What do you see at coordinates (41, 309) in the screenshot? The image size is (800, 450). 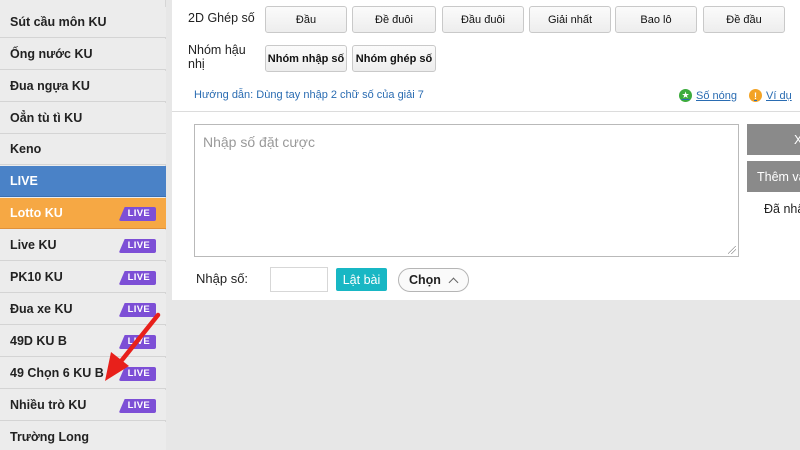 I see `sidebar-item-label: Đua xe KU` at bounding box center [41, 309].